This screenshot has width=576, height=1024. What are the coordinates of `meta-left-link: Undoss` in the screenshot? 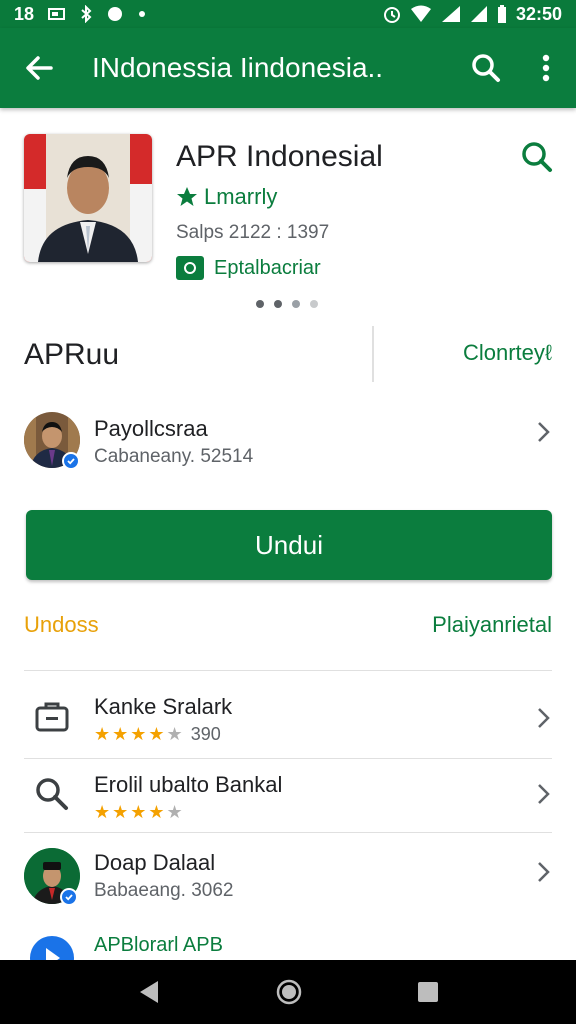 It's located at (61, 625).